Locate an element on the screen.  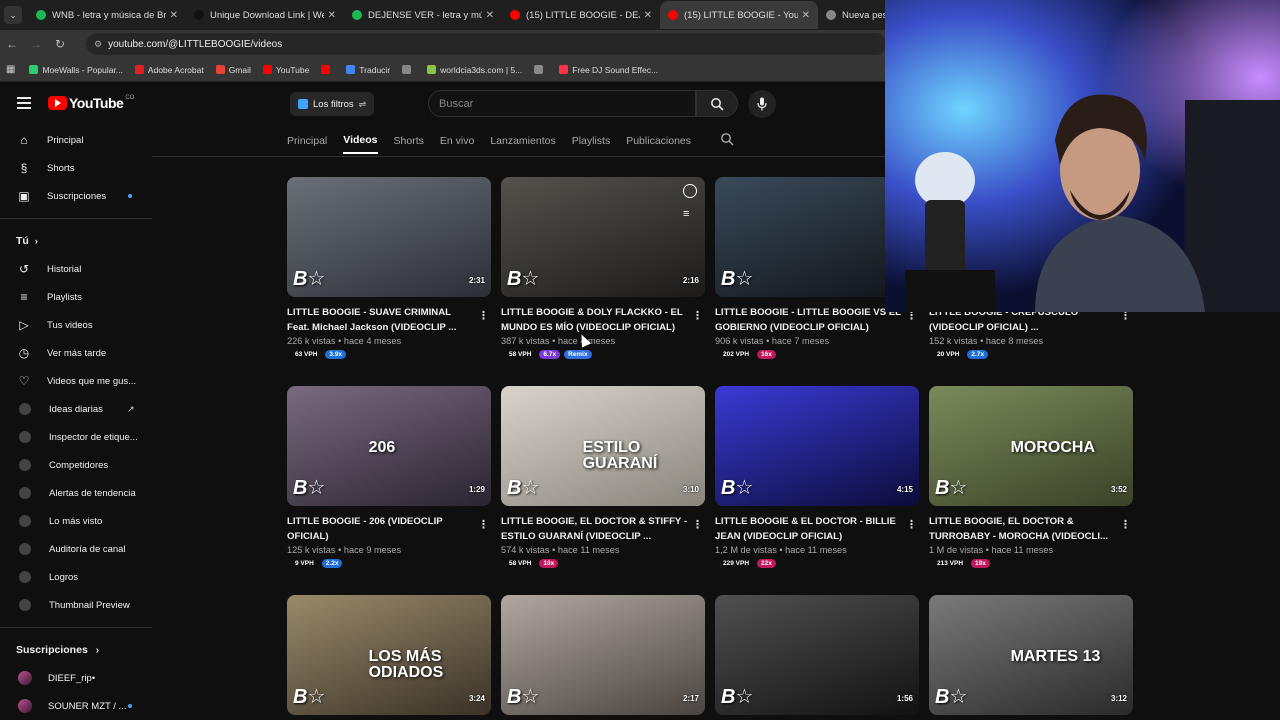
browser-tab: WNB - letra y música de Bruk... ✕ is located at coordinates (107, 15).